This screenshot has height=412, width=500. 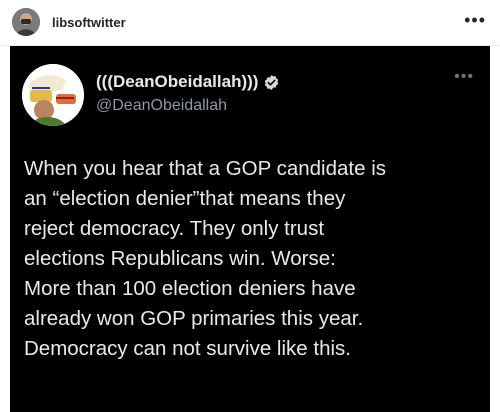 I want to click on more-options-icon: •••, so click(x=475, y=20).